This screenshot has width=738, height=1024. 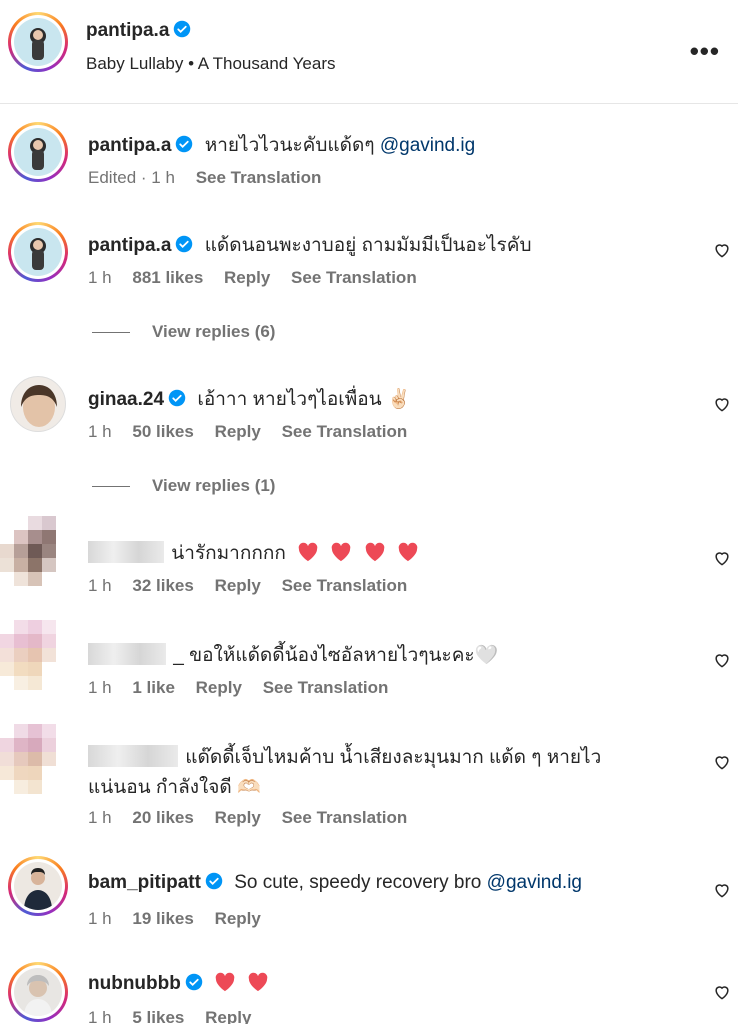 I want to click on comment-meta: 1 h 5 likes Reply, so click(x=177, y=1016).